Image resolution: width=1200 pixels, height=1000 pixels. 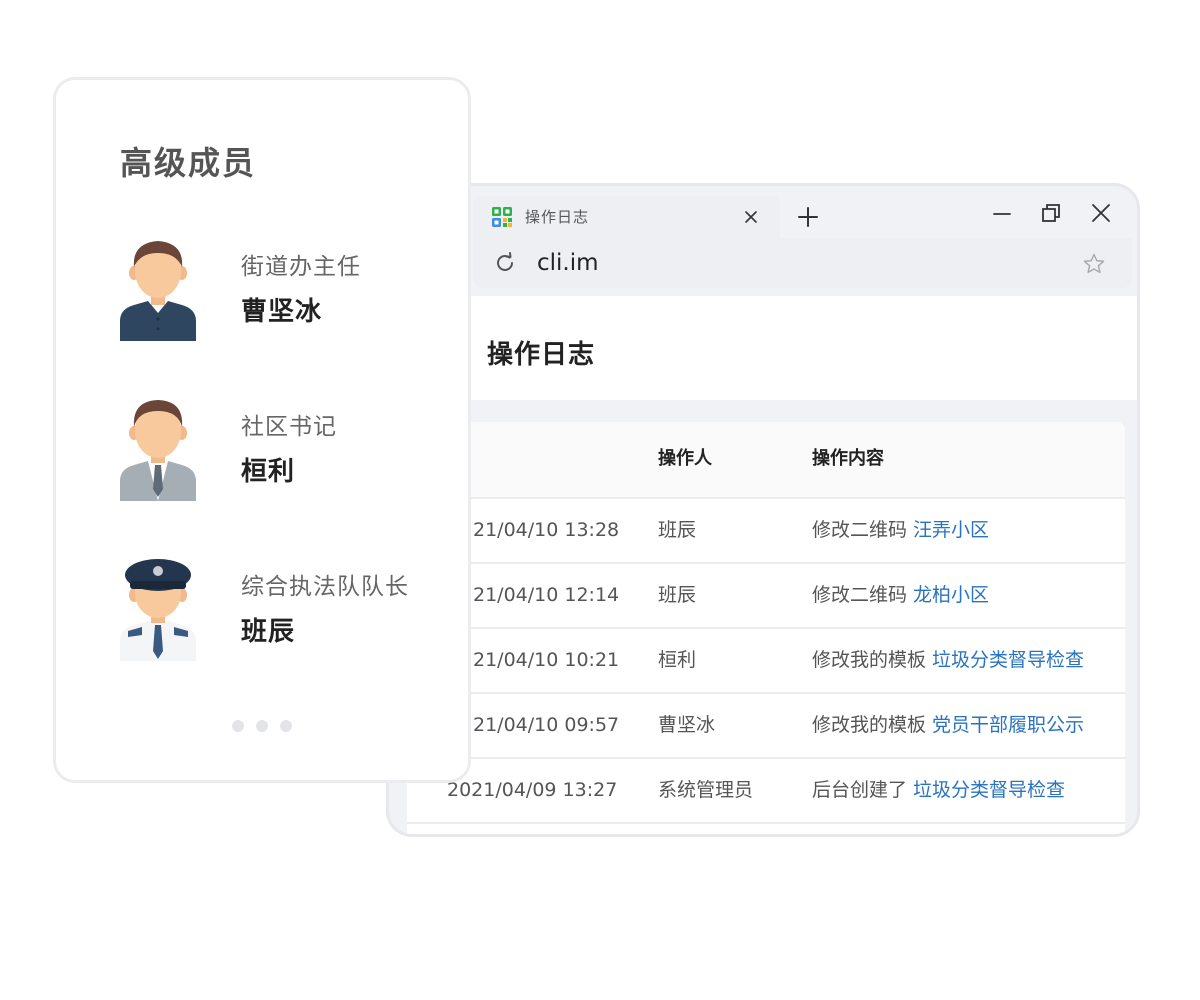 I want to click on page-header: 操作日志, so click(x=763, y=348).